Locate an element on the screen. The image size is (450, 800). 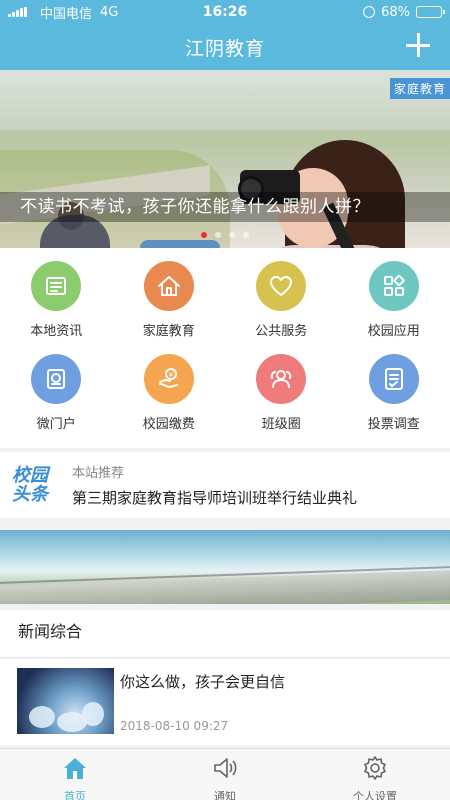
tab-home: 首页 is located at coordinates (75, 774).